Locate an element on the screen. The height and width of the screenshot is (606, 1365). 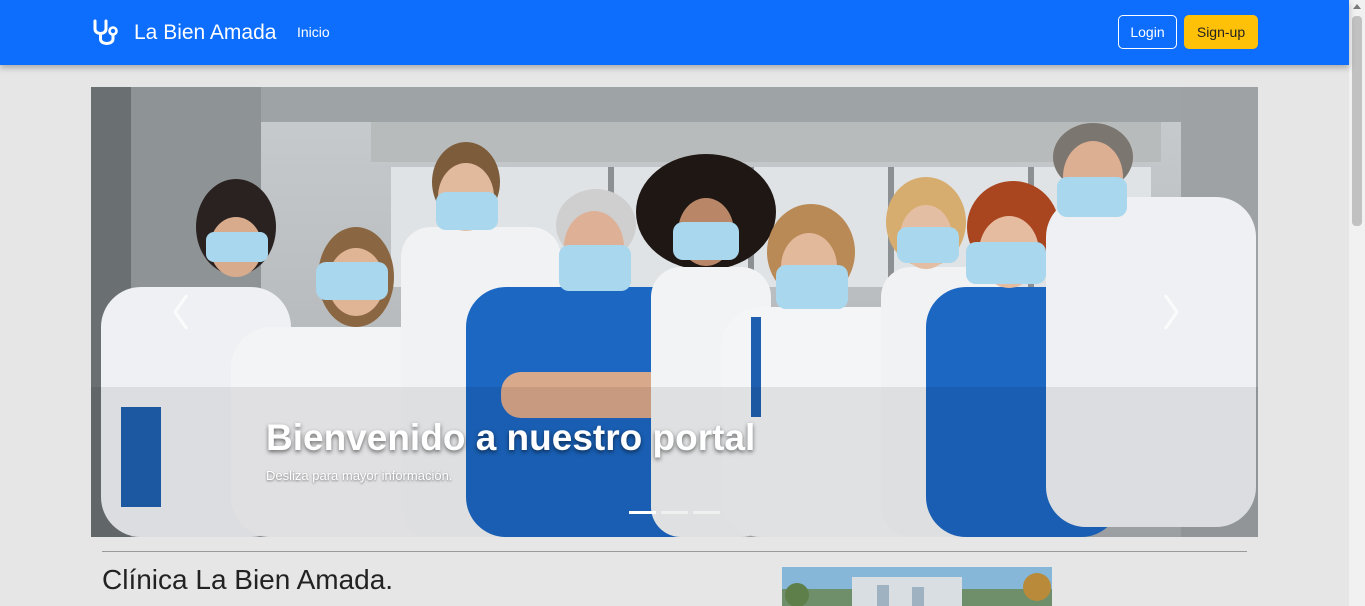
carousel-prev-control is located at coordinates (181, 312).